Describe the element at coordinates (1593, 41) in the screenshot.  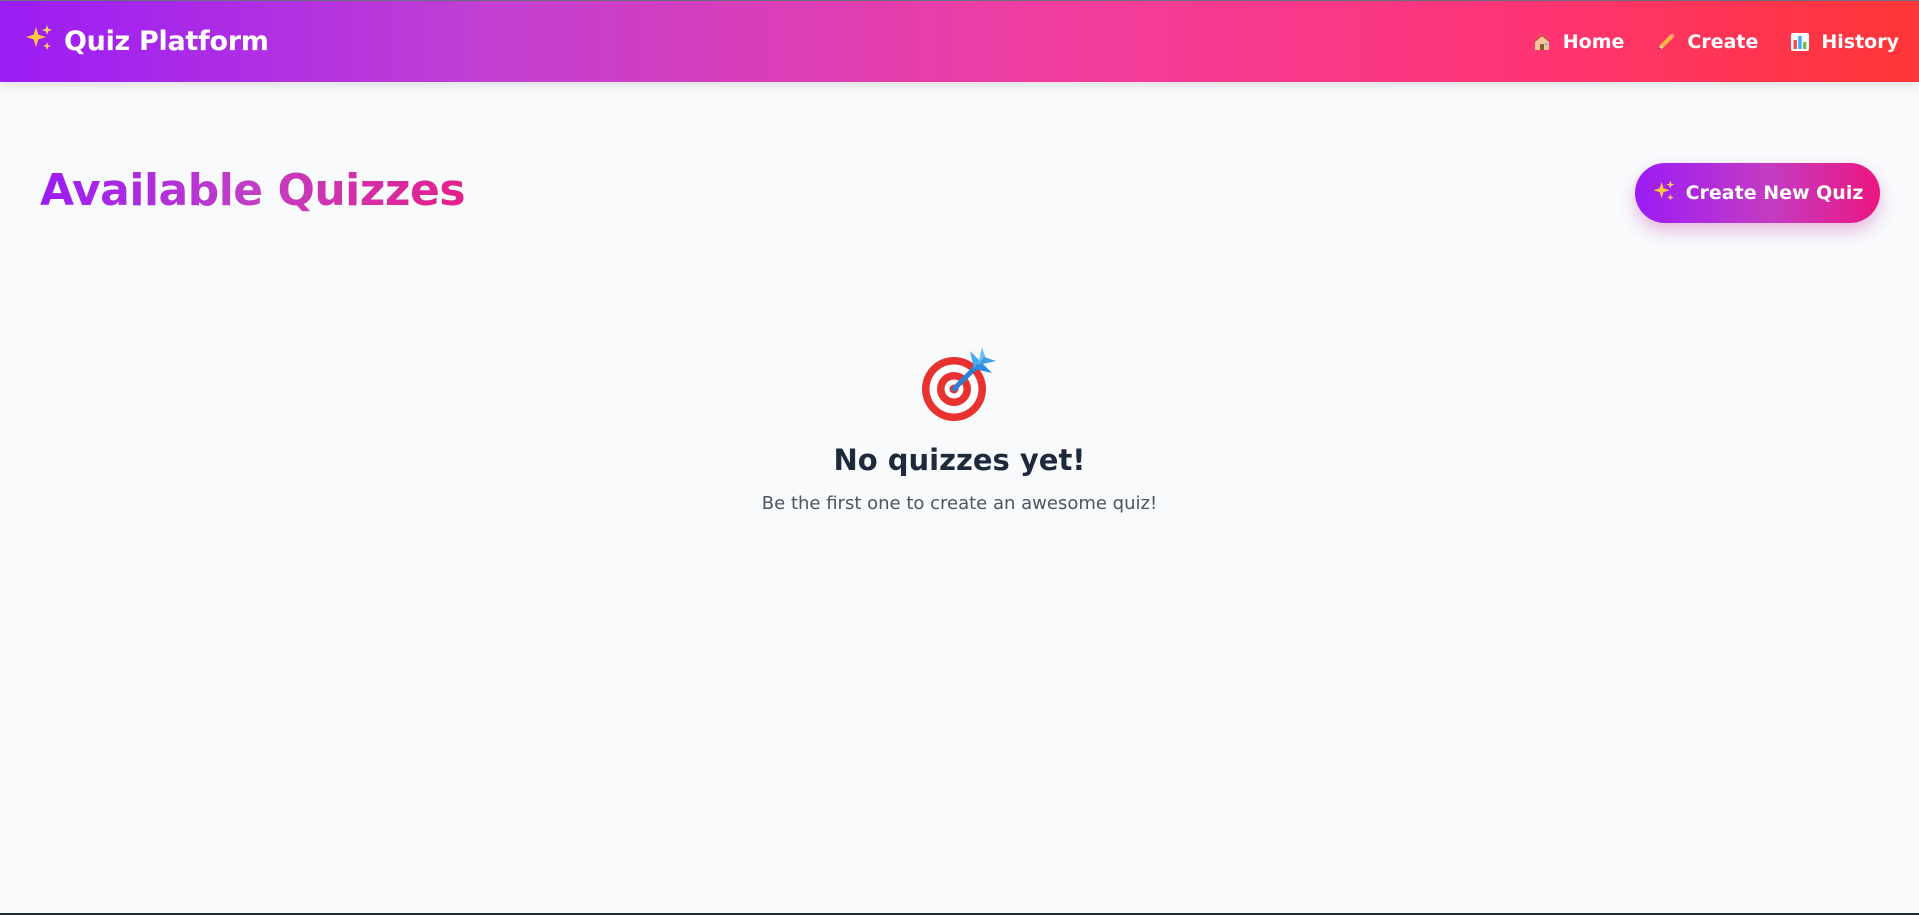
I see `nav-link-label: Home` at that location.